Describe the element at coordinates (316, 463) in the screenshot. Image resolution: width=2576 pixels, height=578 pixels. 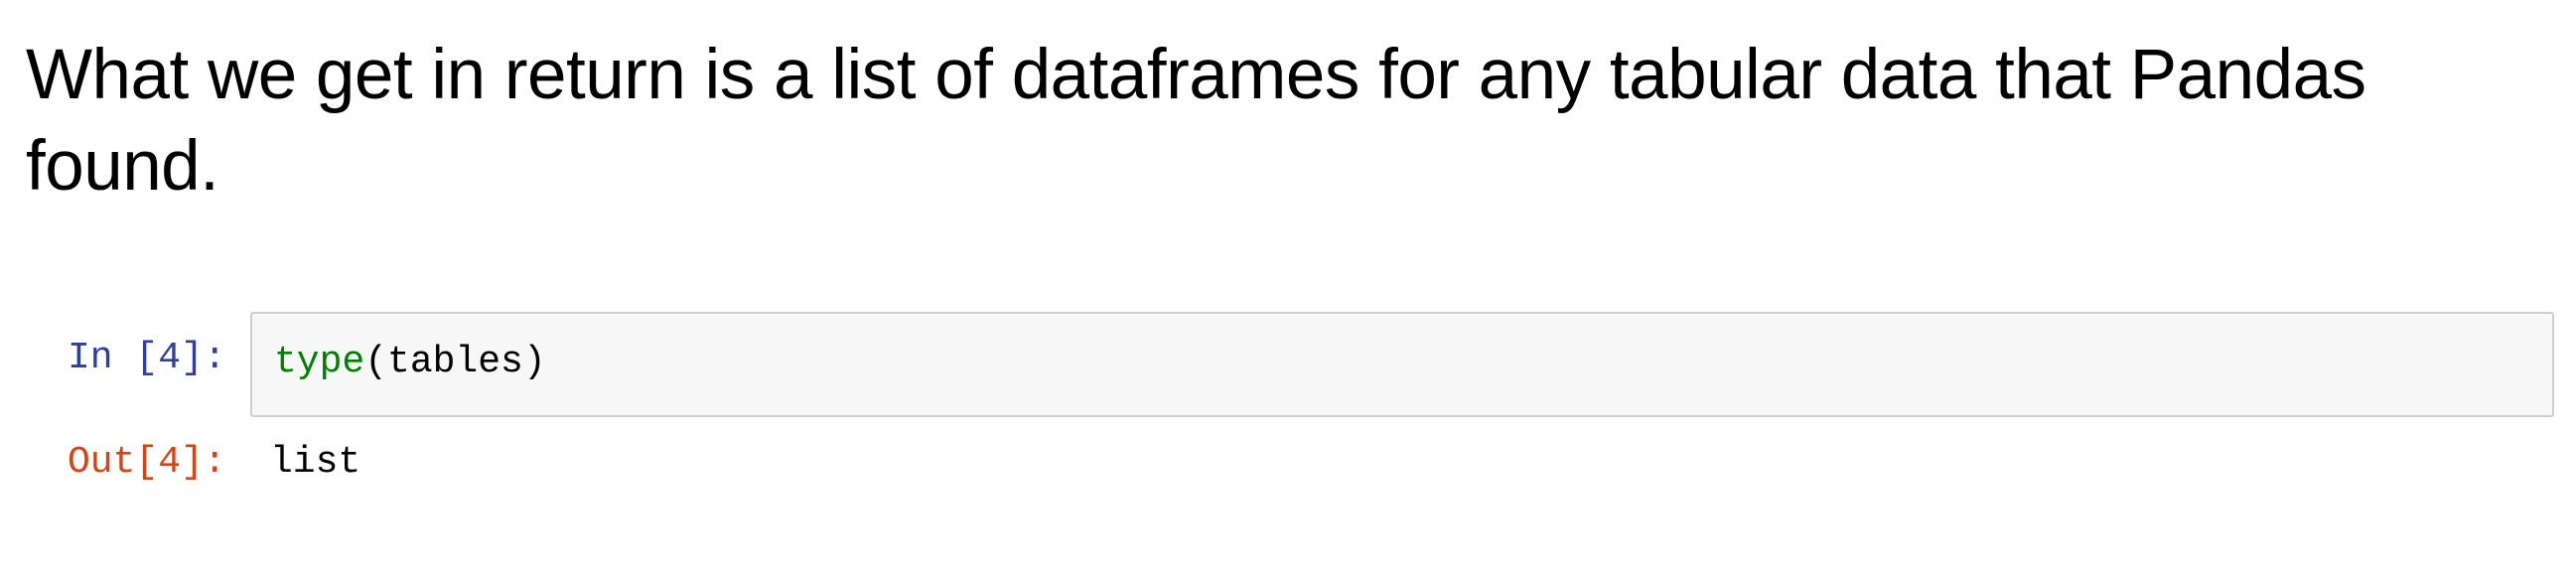
I see `output-text: list` at that location.